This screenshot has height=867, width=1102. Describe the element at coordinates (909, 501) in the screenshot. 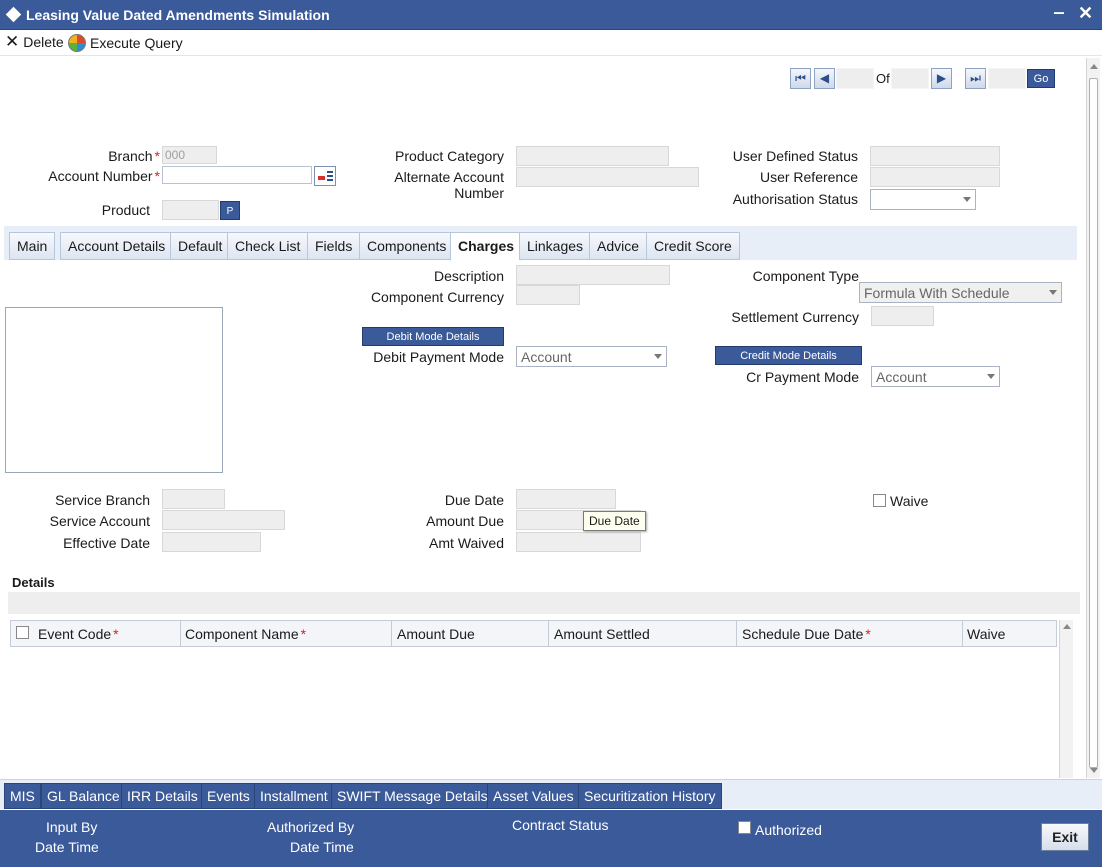

I see `waive-label: Waive` at that location.